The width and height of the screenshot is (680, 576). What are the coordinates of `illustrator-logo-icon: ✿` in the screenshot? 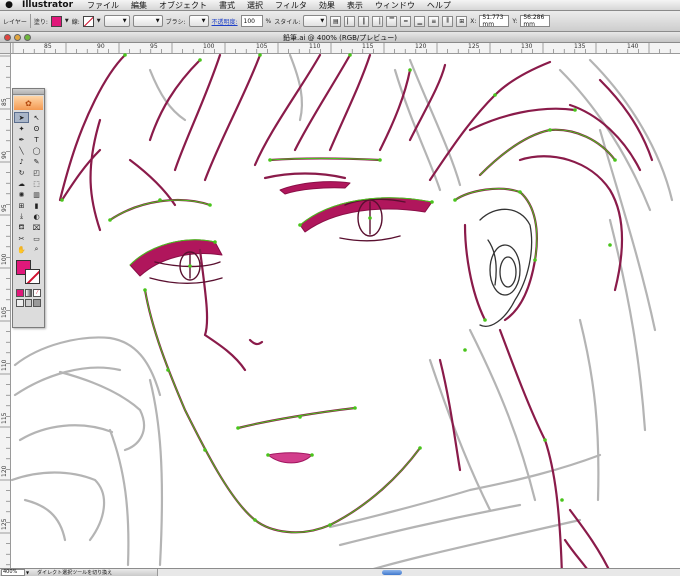 It's located at (28, 103).